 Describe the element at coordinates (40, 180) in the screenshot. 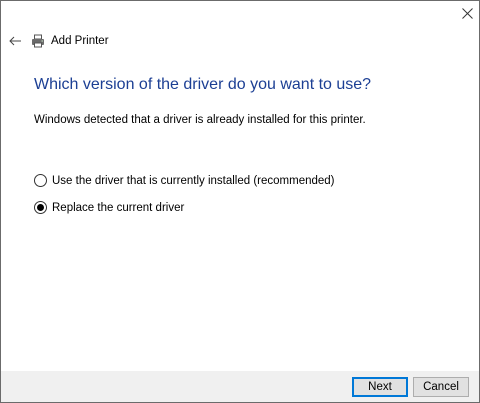

I see `radio-button` at that location.